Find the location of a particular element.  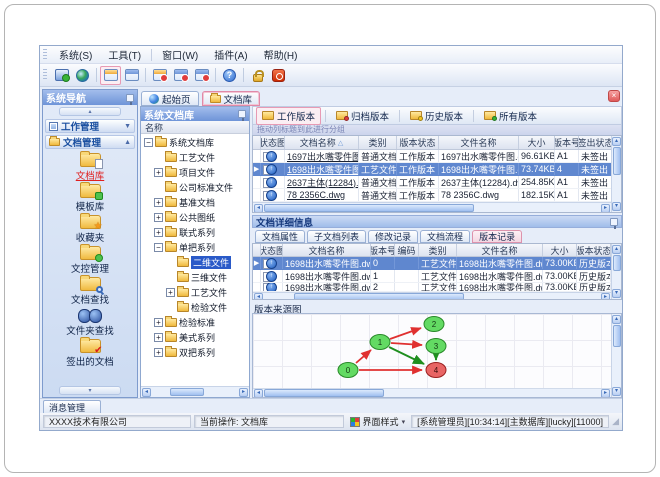

work-version-button: 工作版本 is located at coordinates (289, 115).